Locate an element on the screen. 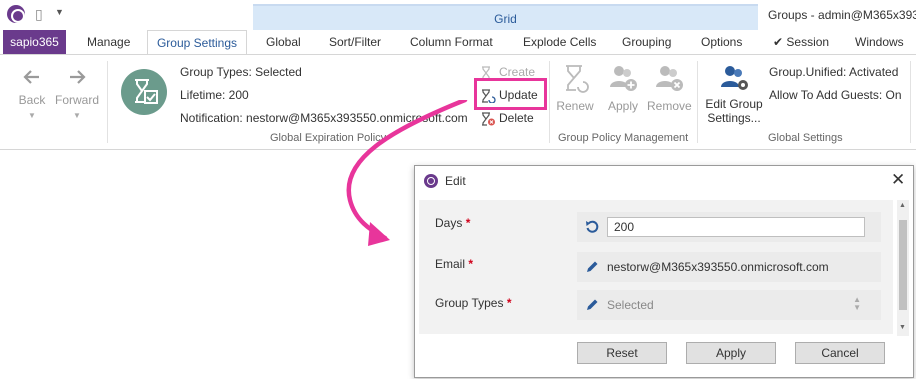 Image resolution: width=916 pixels, height=379 pixels. tab-sort-filter: Sort/Filter is located at coordinates (355, 42).